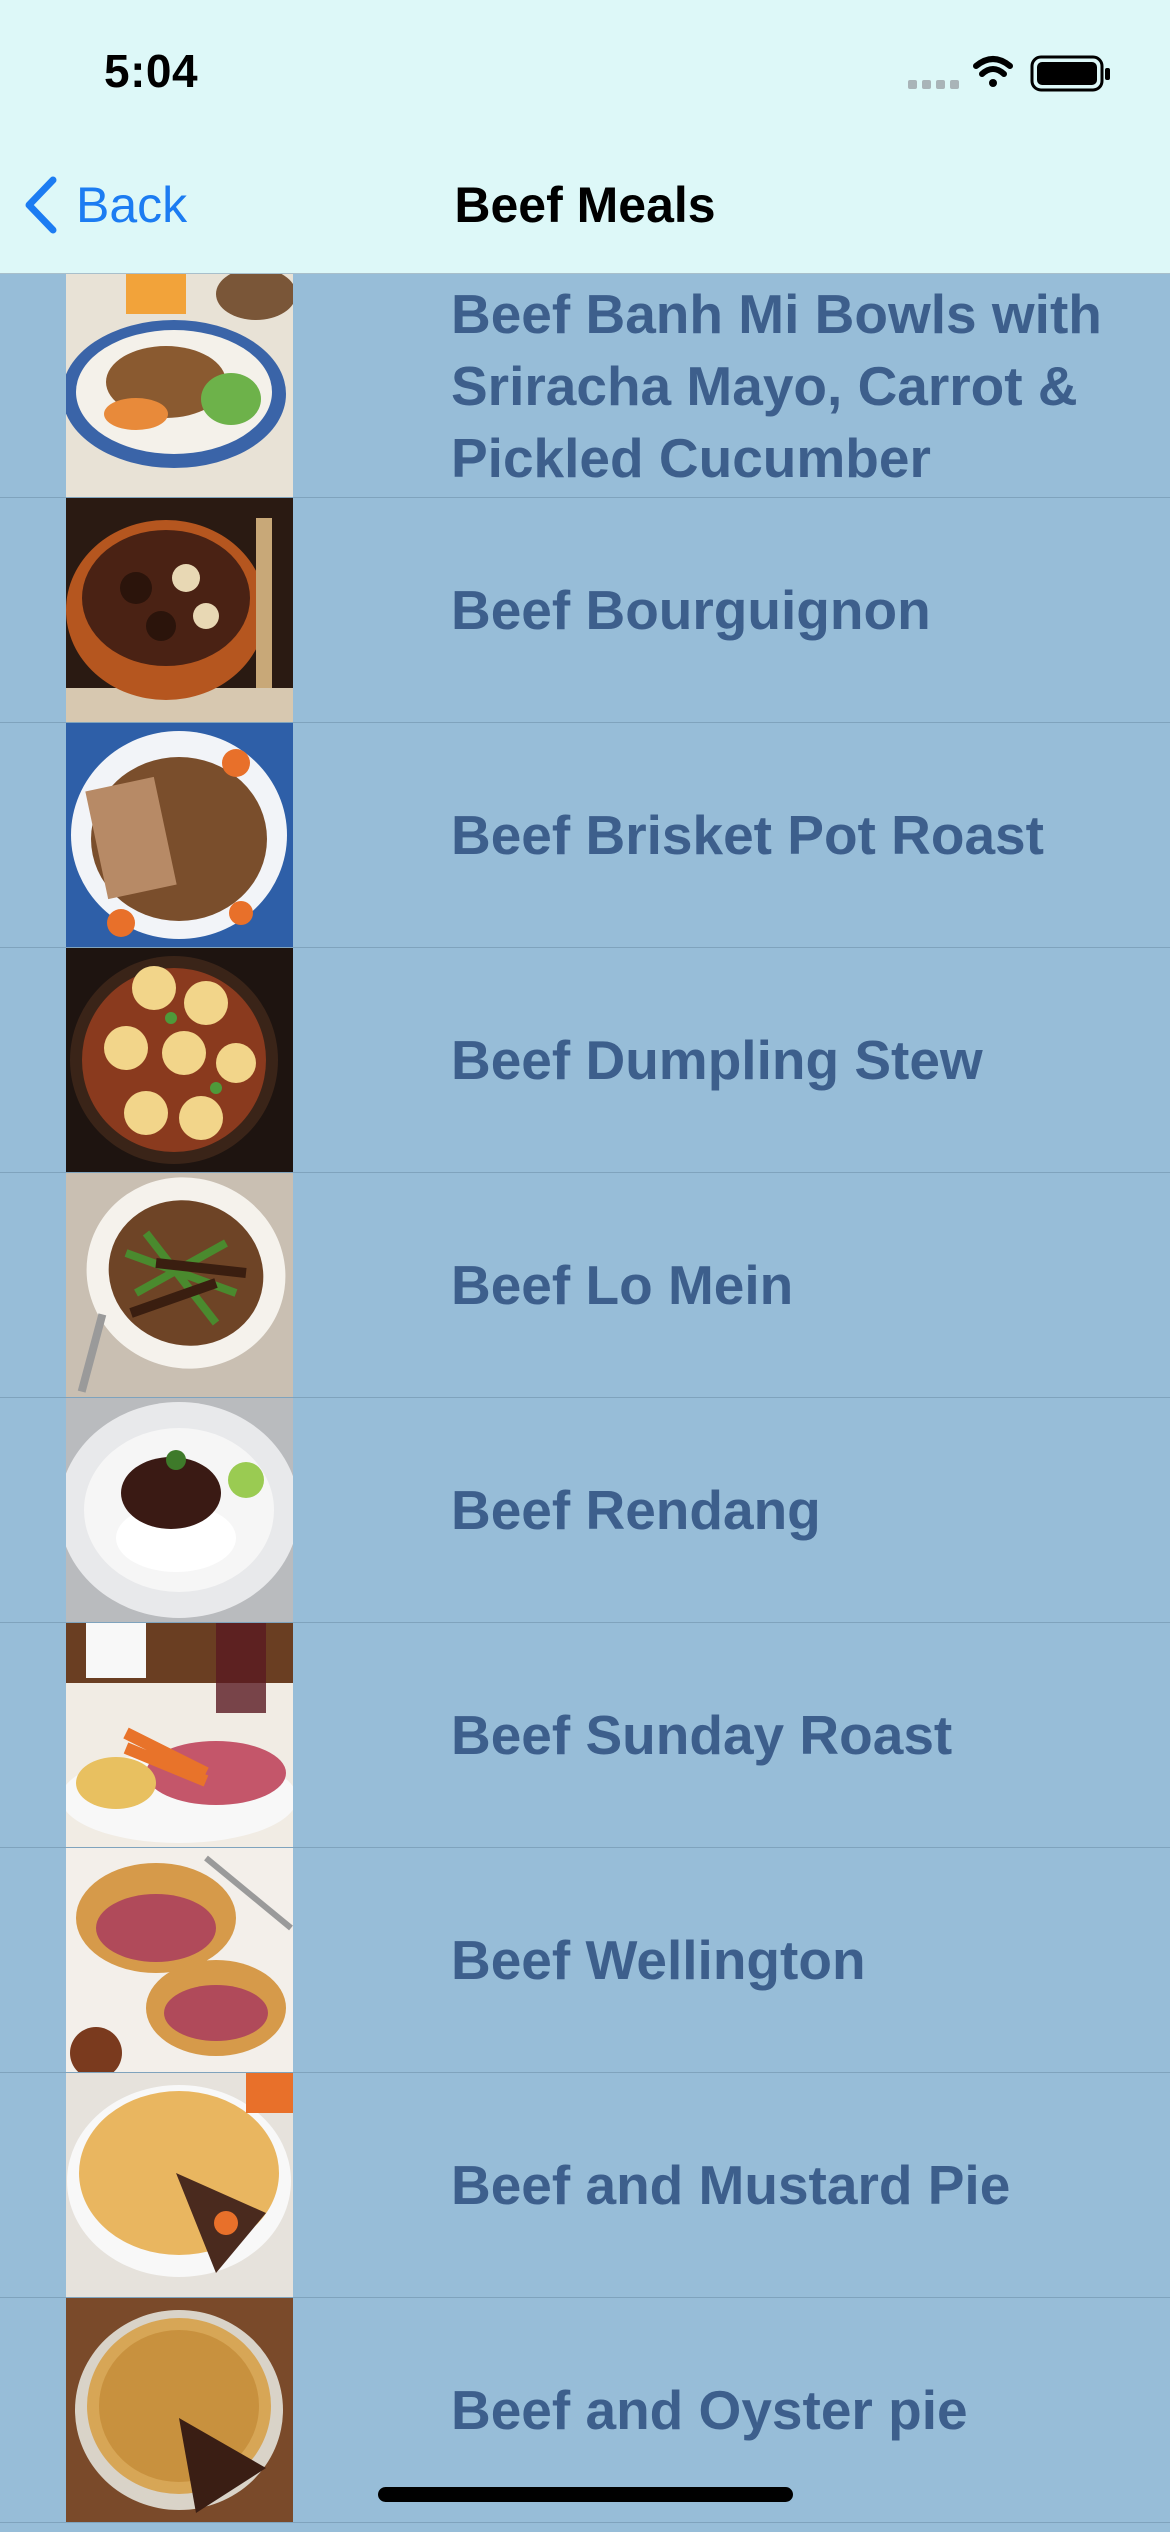 The height and width of the screenshot is (2532, 1170). I want to click on meal-row: Beef Rendang, so click(585, 1510).